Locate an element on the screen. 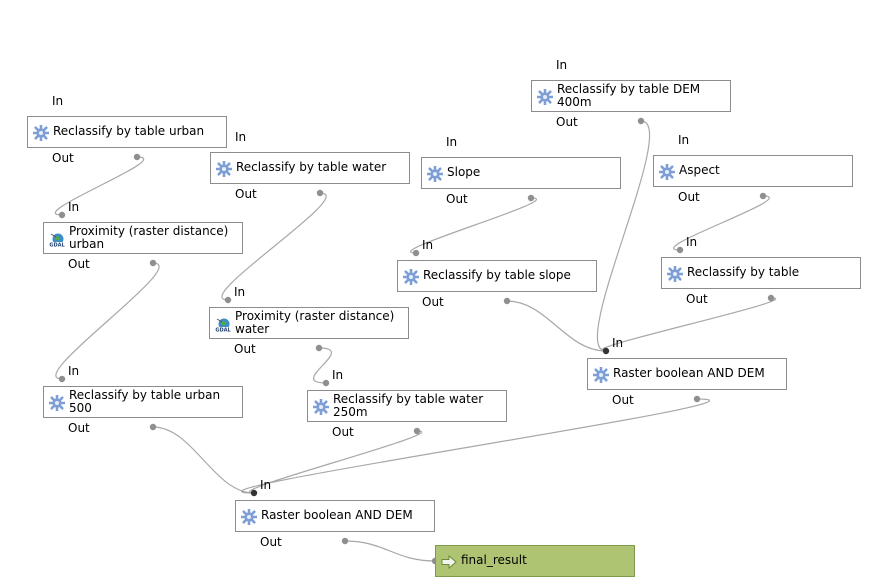 This screenshot has width=873, height=587. node-label: Reclassify by table DEM 400m is located at coordinates (629, 95).